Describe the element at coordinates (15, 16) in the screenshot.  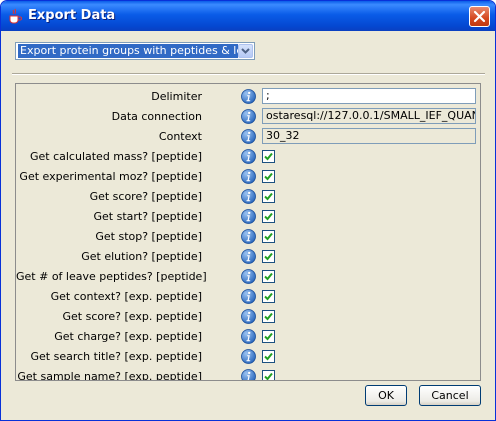
I see `java-cup-icon` at that location.